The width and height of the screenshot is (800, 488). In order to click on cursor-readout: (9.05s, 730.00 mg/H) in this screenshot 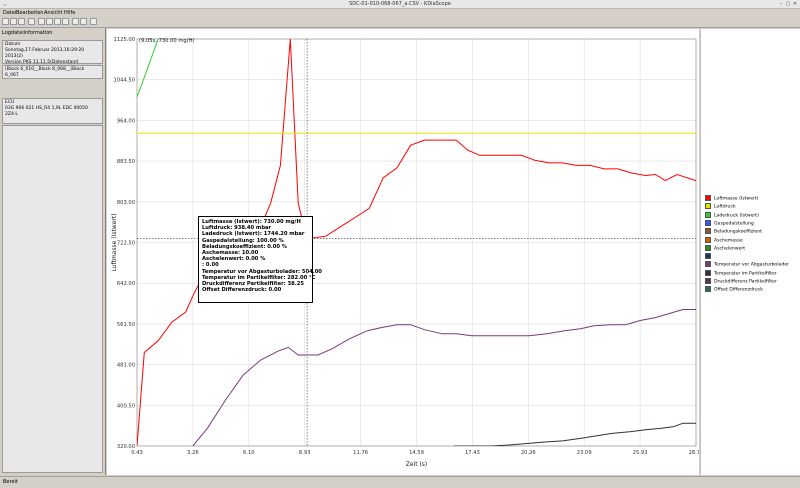, I will do `click(166, 41)`.